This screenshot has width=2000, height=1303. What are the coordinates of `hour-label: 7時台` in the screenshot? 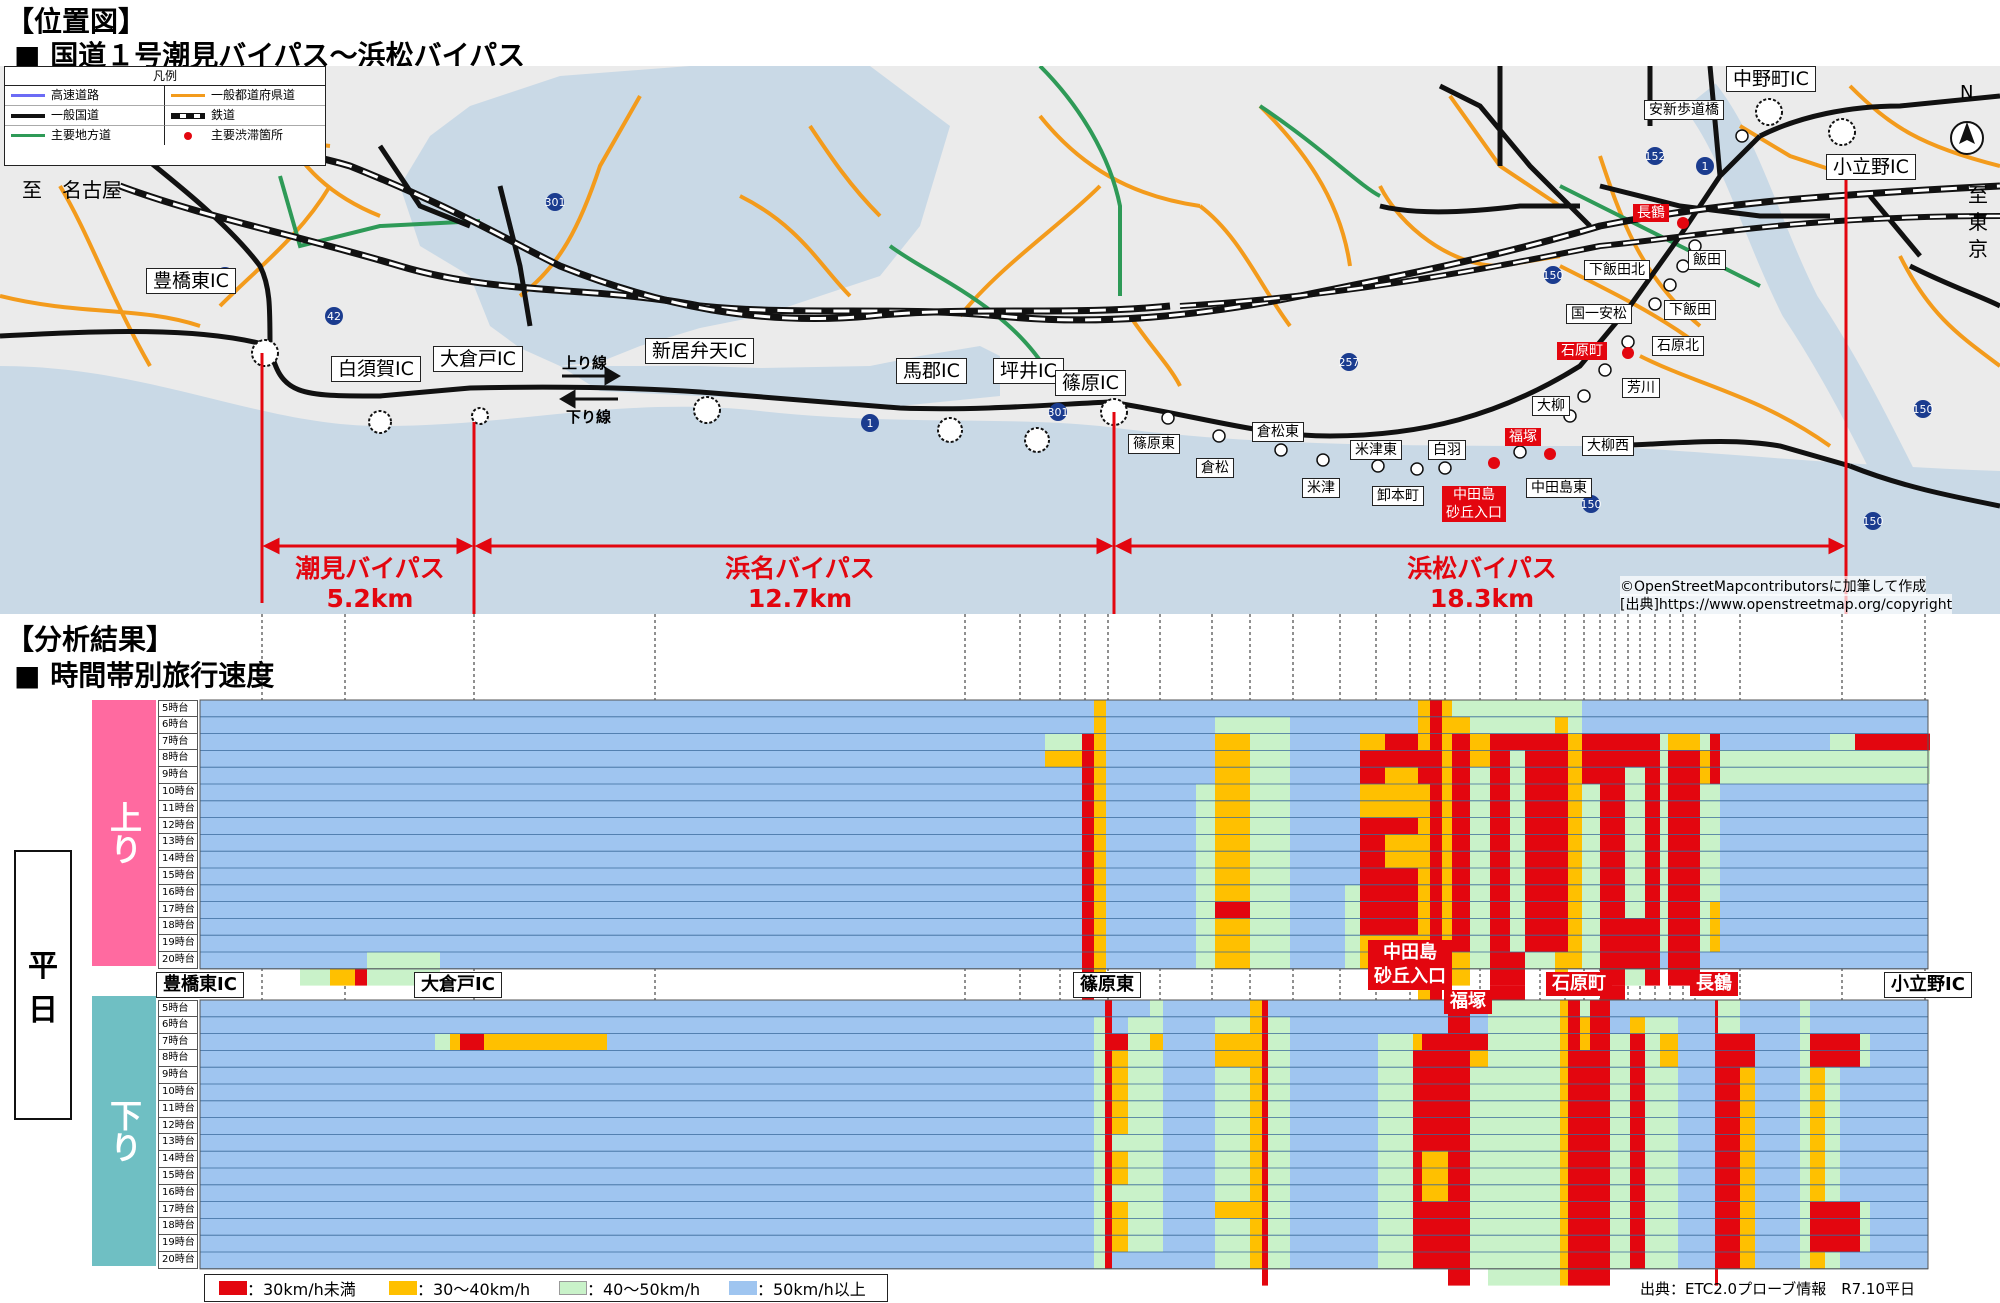 It's located at (178, 1042).